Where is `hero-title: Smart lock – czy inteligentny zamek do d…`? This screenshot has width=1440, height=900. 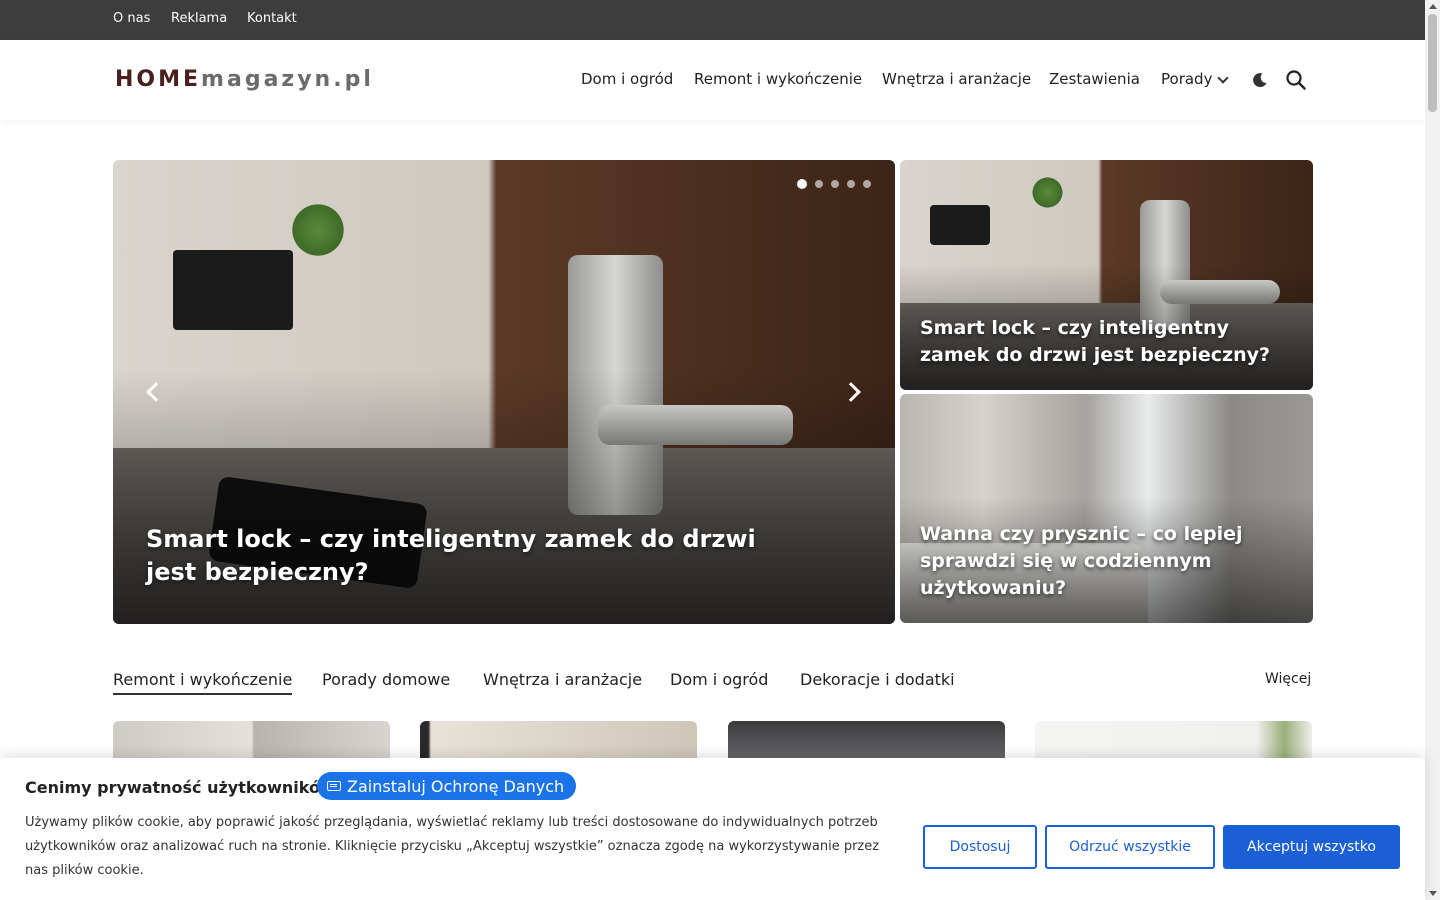 hero-title: Smart lock – czy inteligentny zamek do d… is located at coordinates (466, 556).